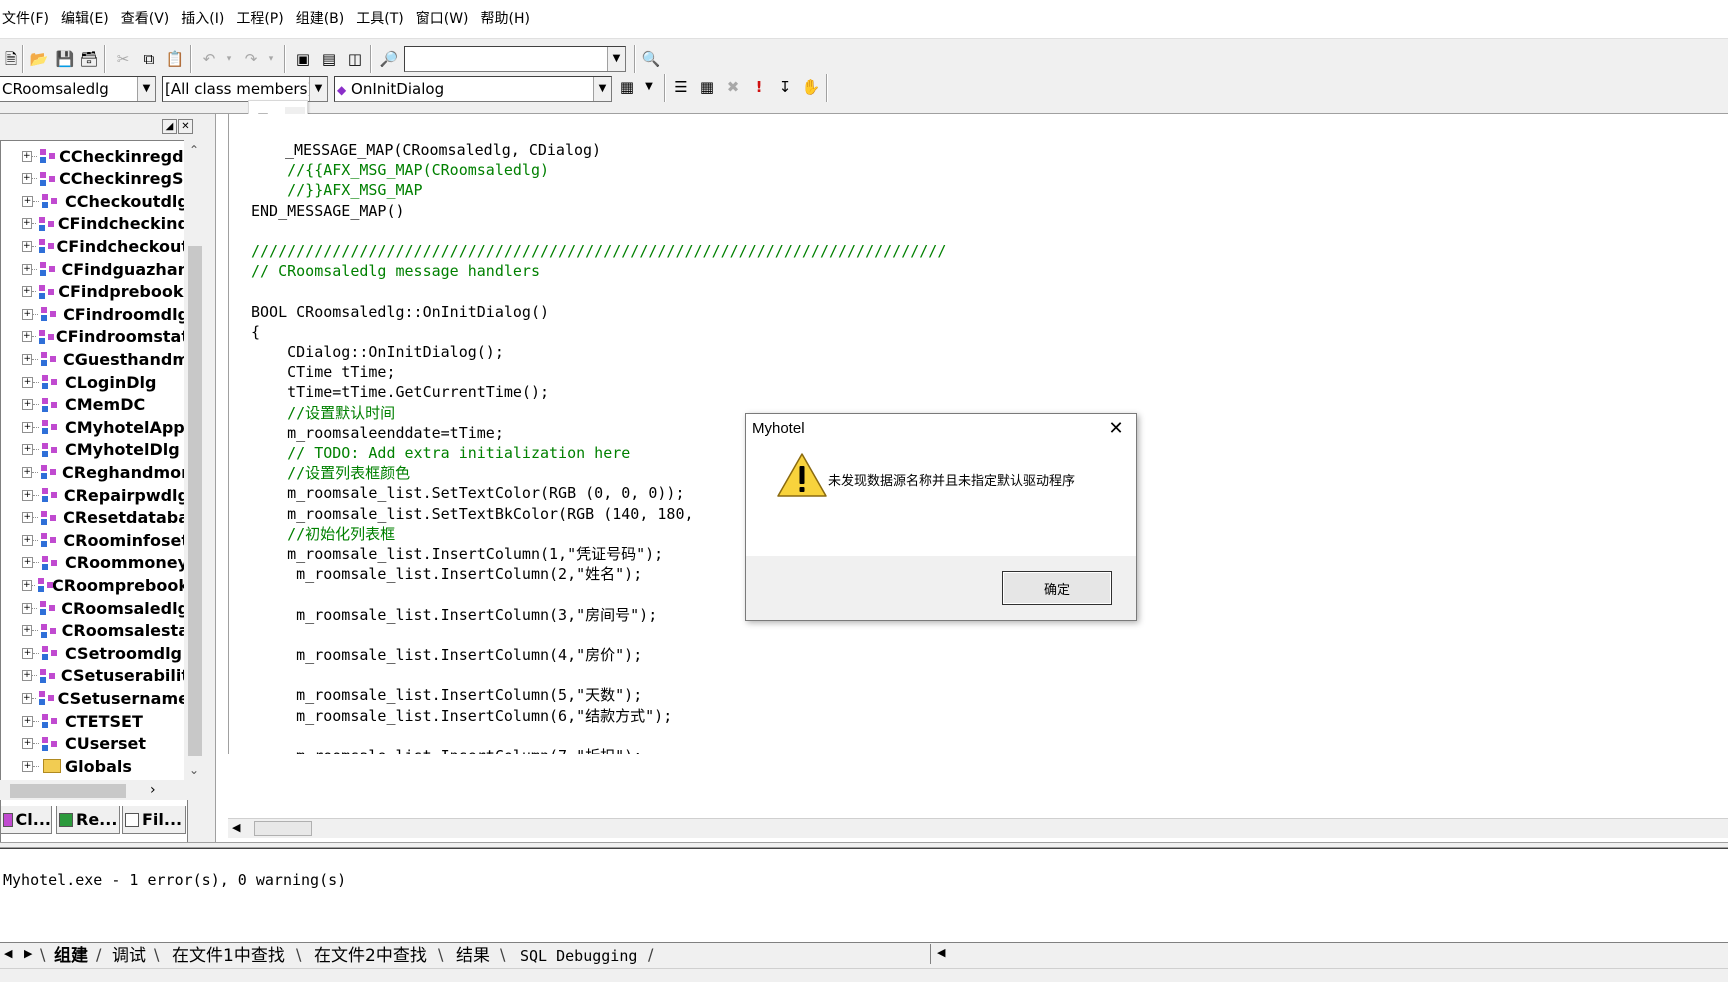  What do you see at coordinates (515, 59) in the screenshot?
I see `find-combo: ▼` at bounding box center [515, 59].